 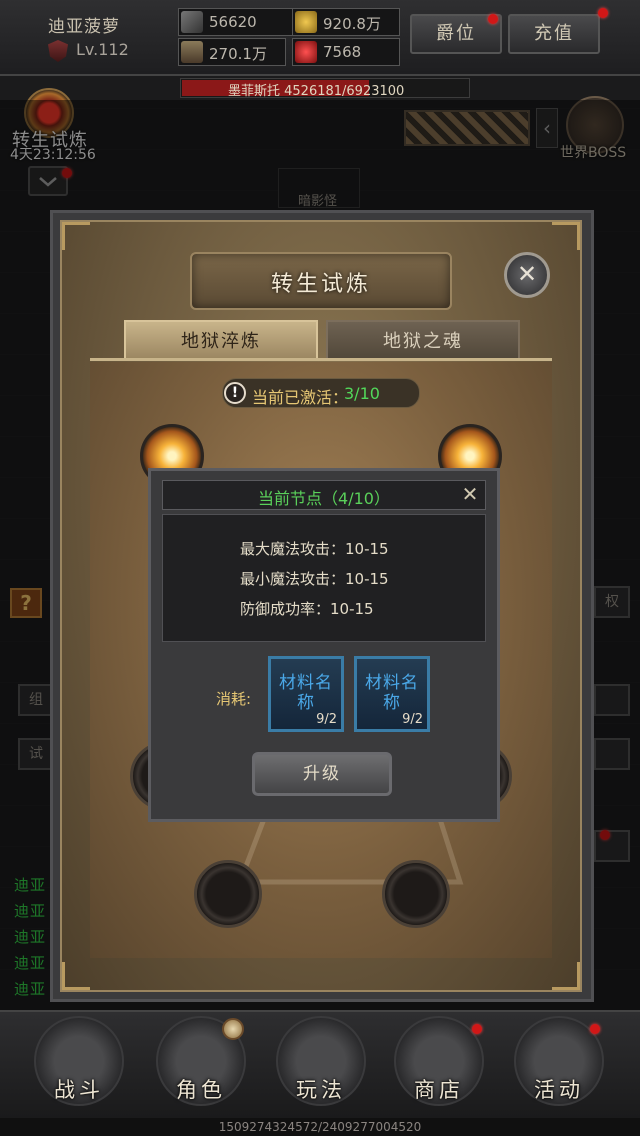 What do you see at coordinates (554, 34) in the screenshot?
I see `recharge-button: 充值` at bounding box center [554, 34].